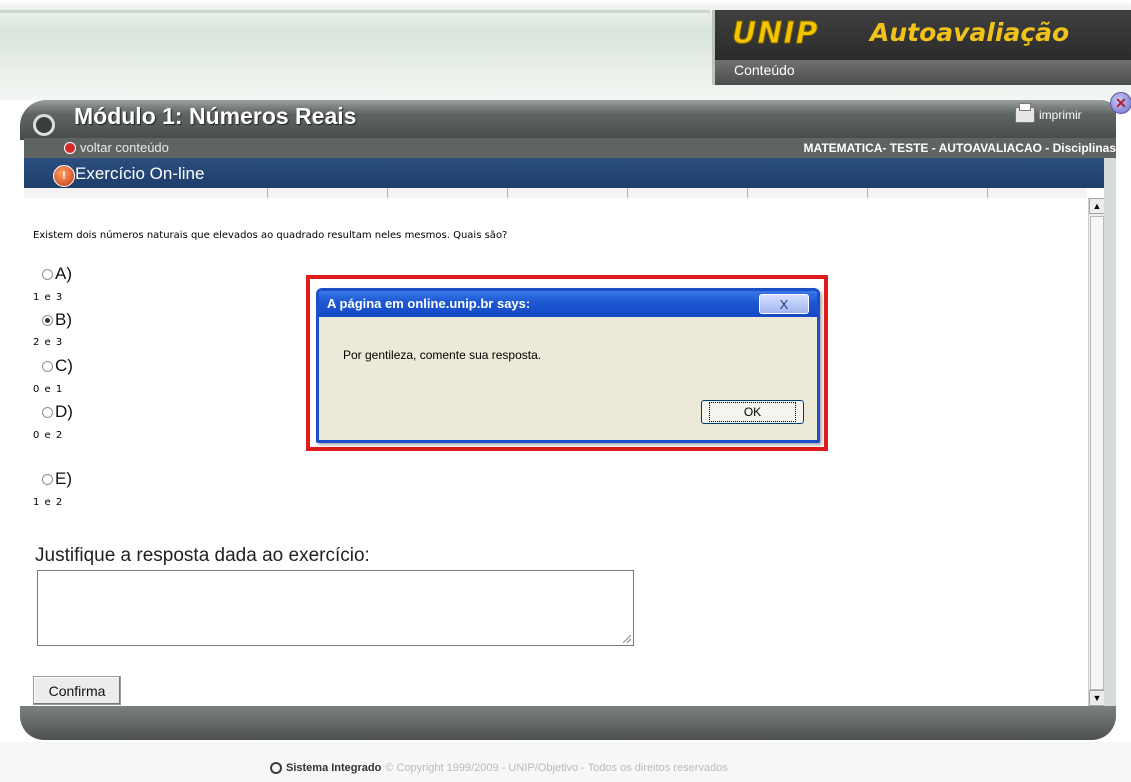  What do you see at coordinates (63, 273) in the screenshot?
I see `option-a-label: A)` at bounding box center [63, 273].